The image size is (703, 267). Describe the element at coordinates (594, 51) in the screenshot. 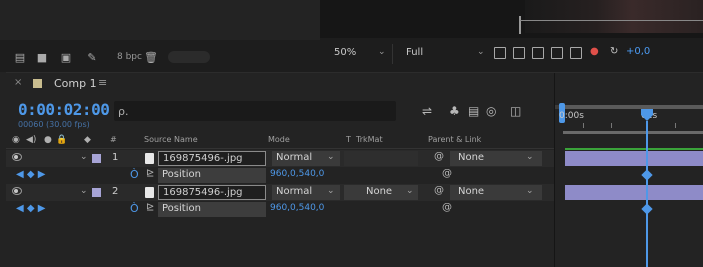

I see `color-channels-icon: ●` at that location.